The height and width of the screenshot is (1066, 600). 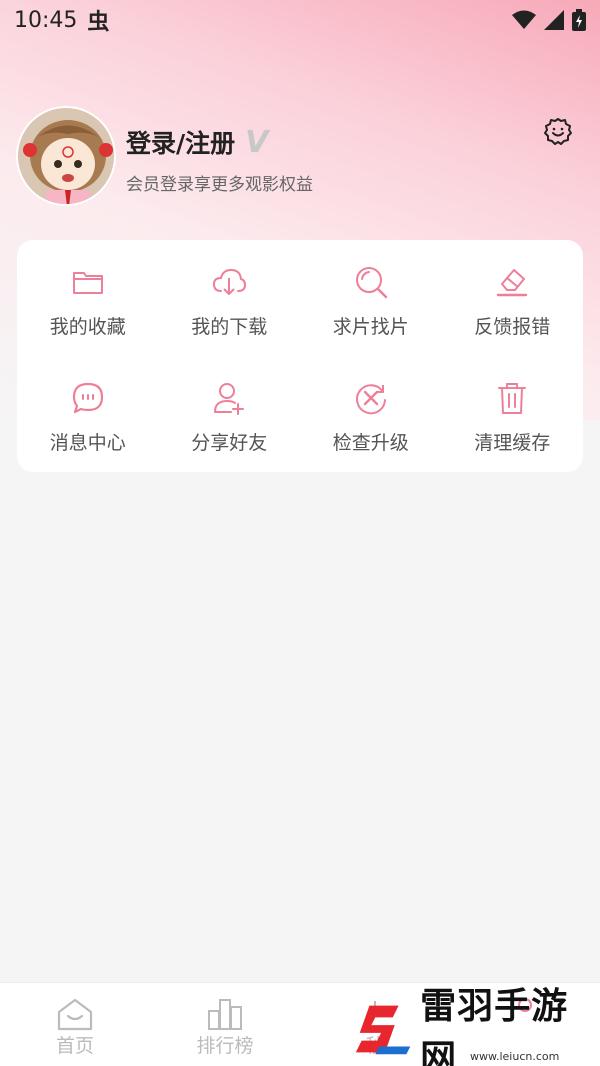 What do you see at coordinates (229, 327) in the screenshot?
I see `grid-item-label: 我的下载` at bounding box center [229, 327].